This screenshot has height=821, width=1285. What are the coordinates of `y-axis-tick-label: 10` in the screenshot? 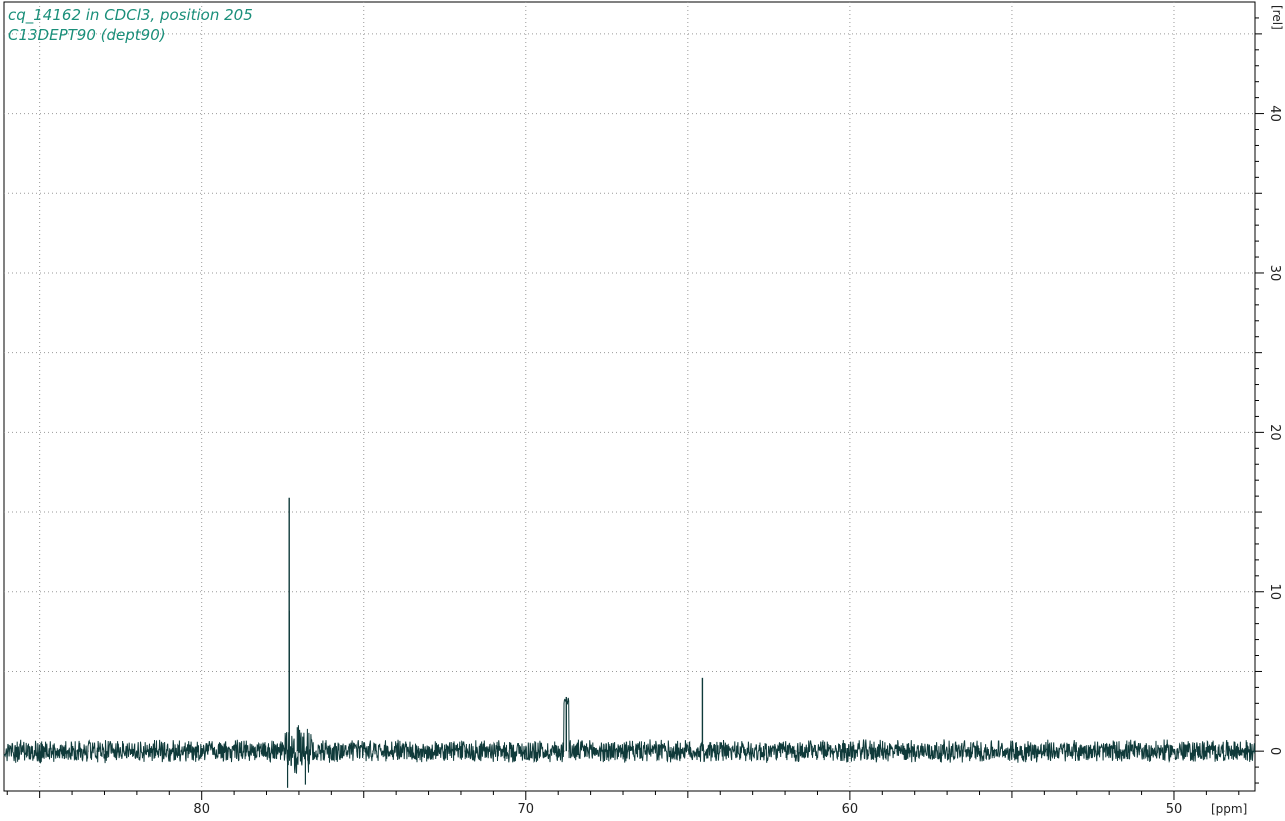 It's located at (1274, 591).